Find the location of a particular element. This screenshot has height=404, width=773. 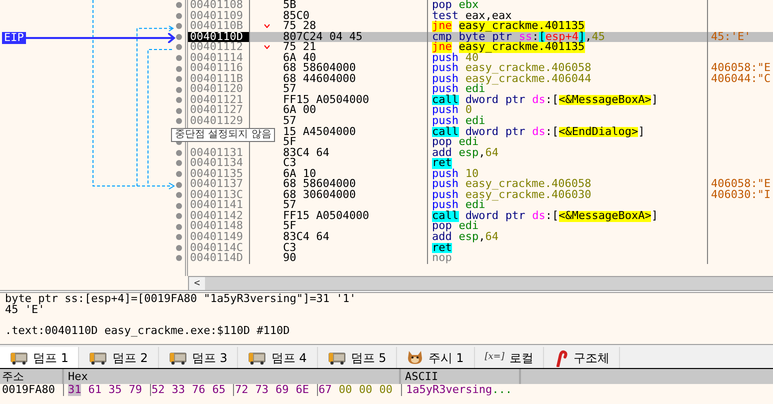

hex-byte: 33 is located at coordinates (178, 390).